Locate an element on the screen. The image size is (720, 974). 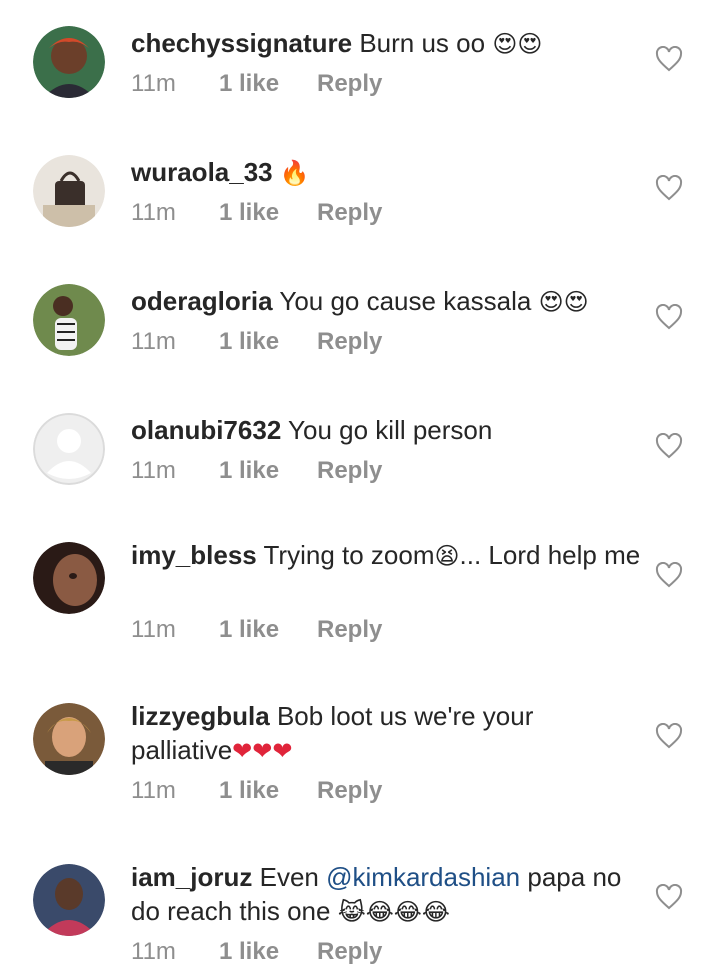
comment-text: chechyssignature Burn us oo 😍😍 is located at coordinates (386, 43).